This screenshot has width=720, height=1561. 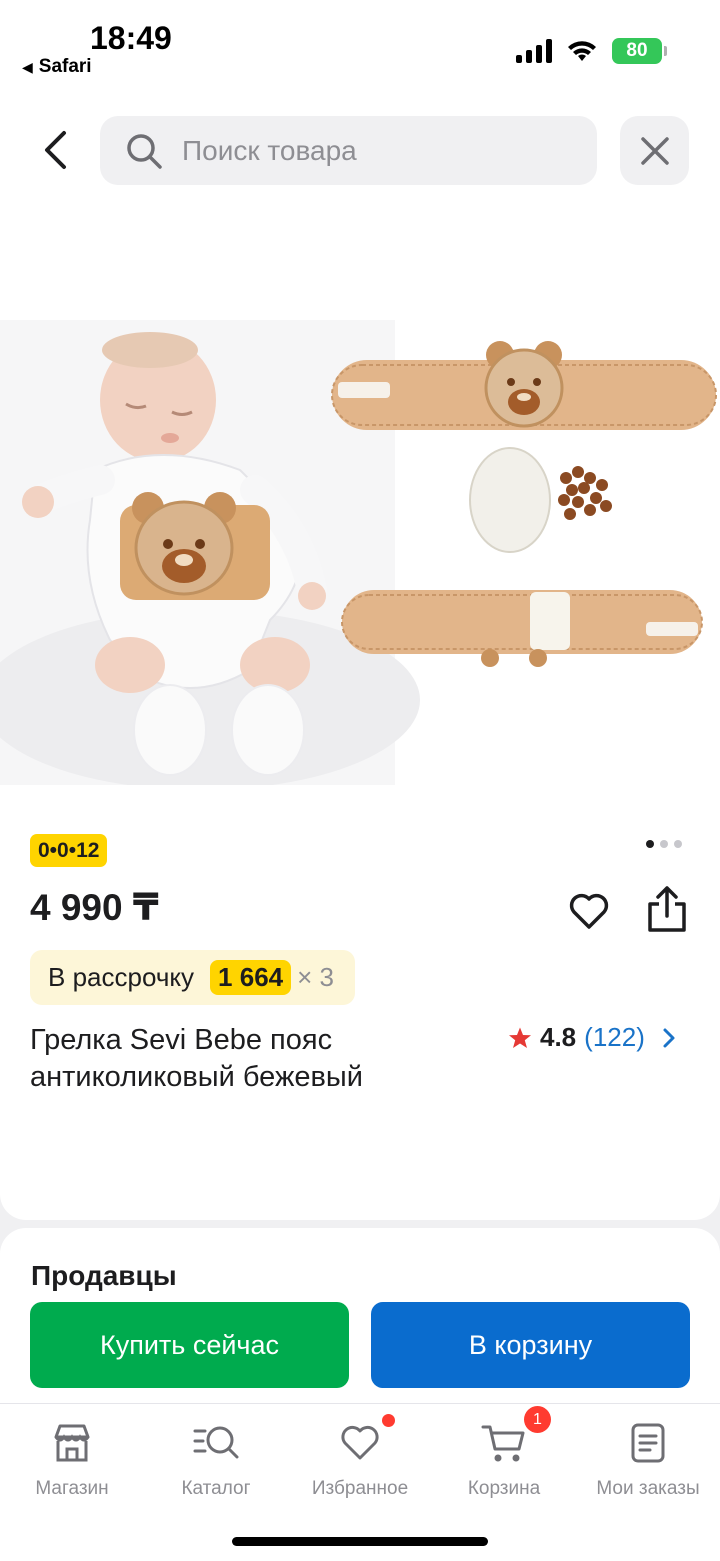 What do you see at coordinates (104, 1275) in the screenshot?
I see `sellers-heading: Продавцы` at bounding box center [104, 1275].